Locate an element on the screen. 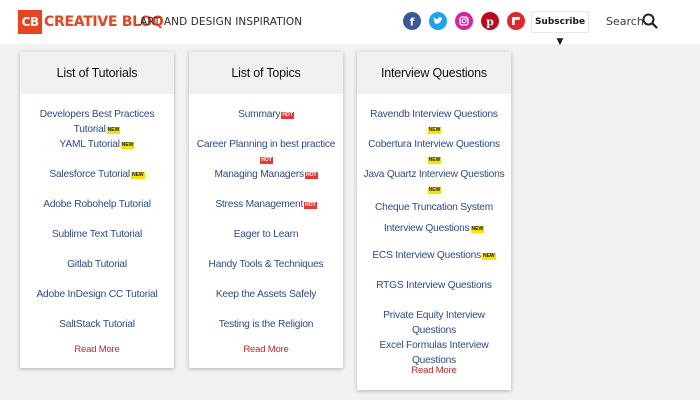  social-links: f p is located at coordinates (464, 21).